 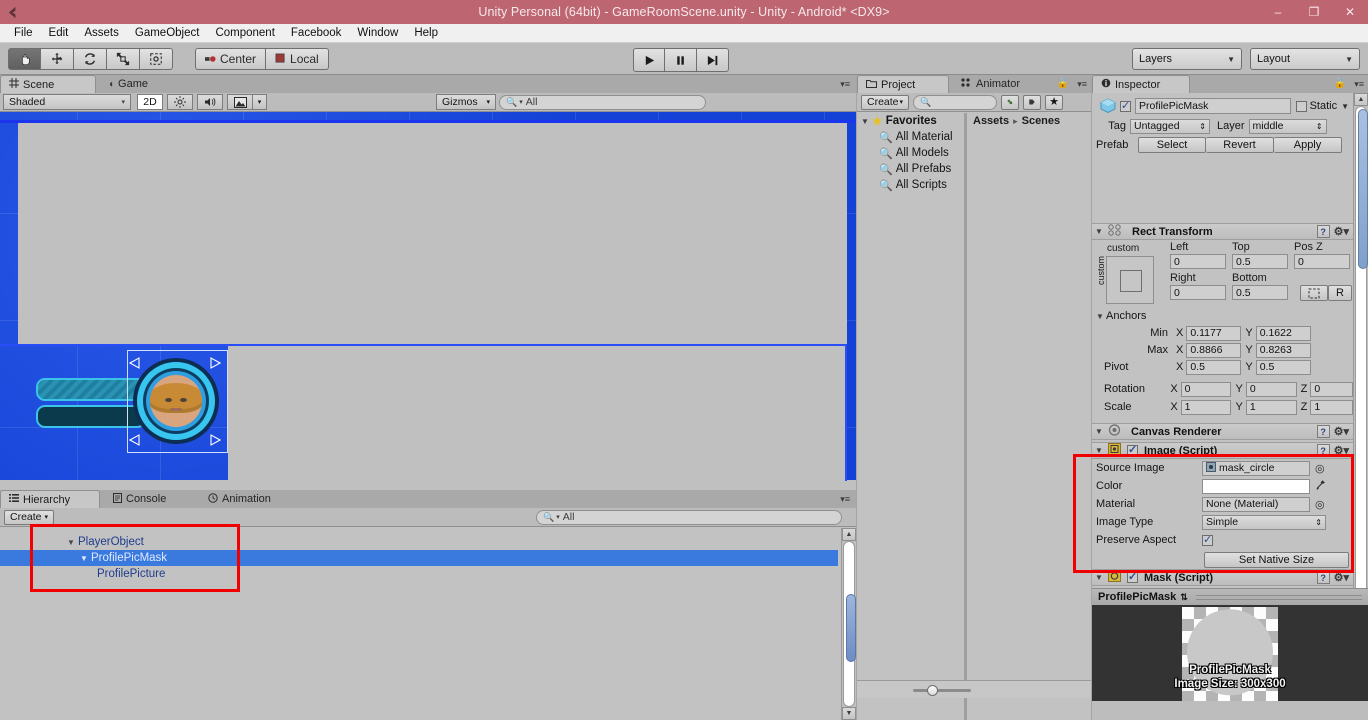 I want to click on project-zoom-slider, so click(x=942, y=690).